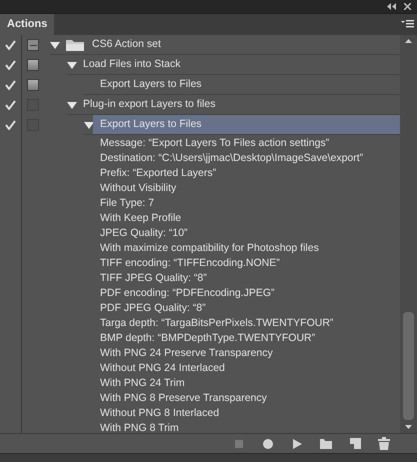 The image size is (417, 462). What do you see at coordinates (188, 293) in the screenshot?
I see `parameter-text: PDF encoding: “PDFEncoding.JPEG”` at bounding box center [188, 293].